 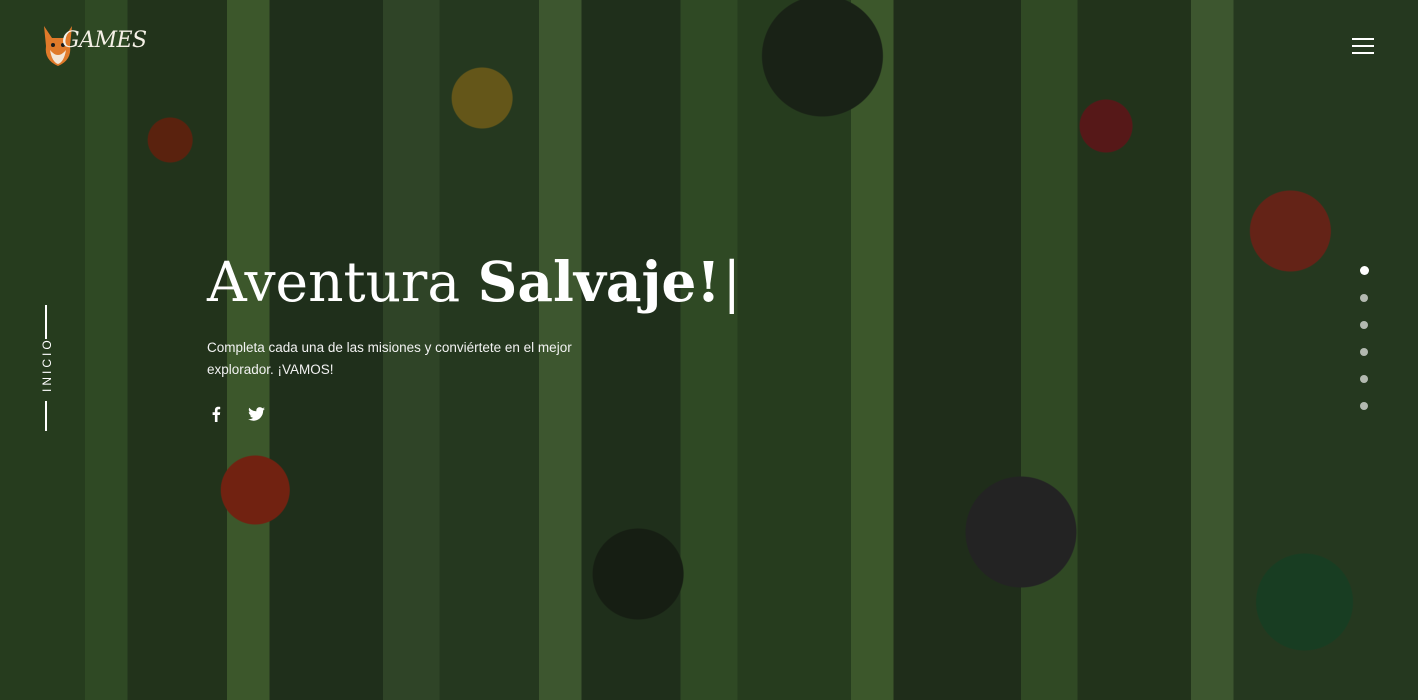 I want to click on hero-title: Aventura Salvaje!|, so click(x=474, y=282).